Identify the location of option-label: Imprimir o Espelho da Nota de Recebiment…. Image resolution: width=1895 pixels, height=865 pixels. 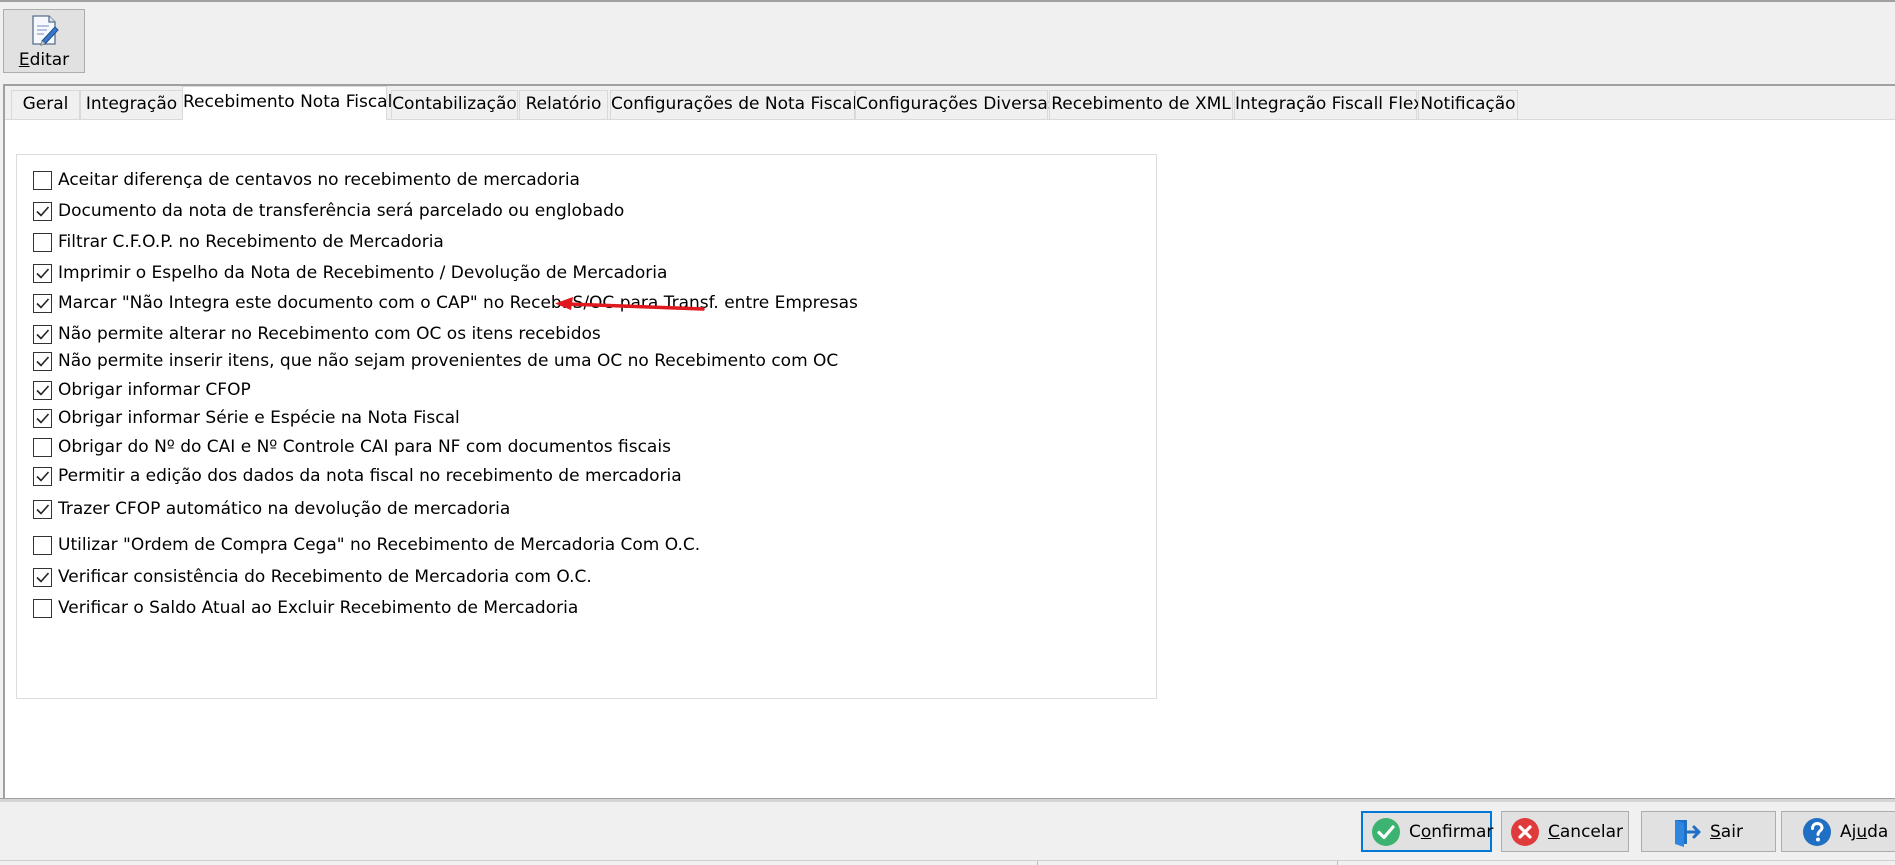
(363, 273).